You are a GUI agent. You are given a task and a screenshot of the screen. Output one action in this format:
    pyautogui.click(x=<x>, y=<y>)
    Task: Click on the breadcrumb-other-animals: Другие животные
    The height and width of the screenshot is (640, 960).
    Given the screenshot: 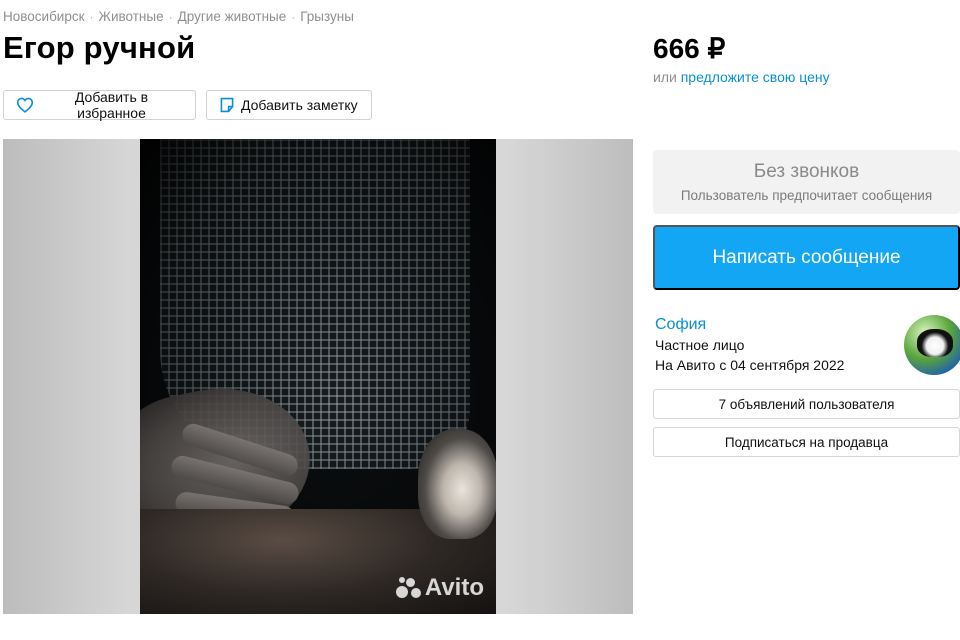 What is the action you would take?
    pyautogui.click(x=232, y=16)
    